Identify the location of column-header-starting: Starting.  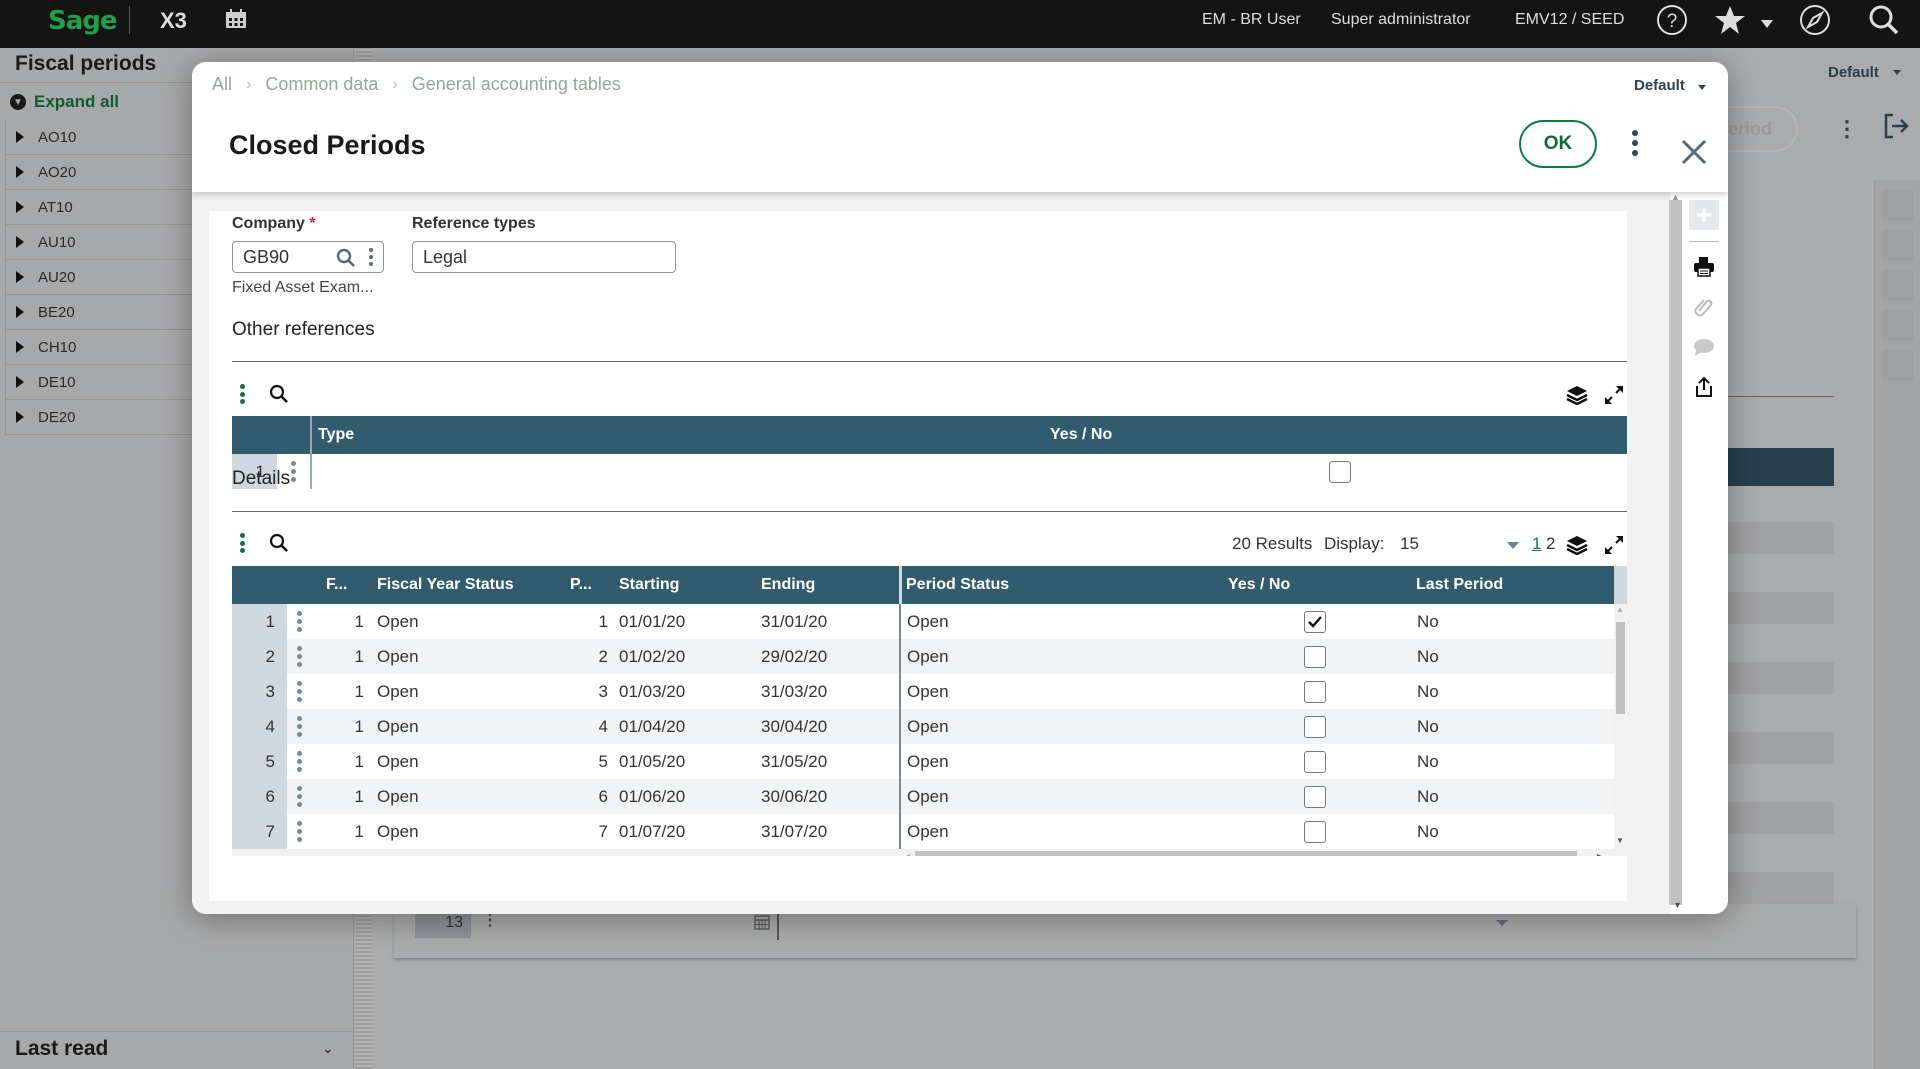
(649, 585).